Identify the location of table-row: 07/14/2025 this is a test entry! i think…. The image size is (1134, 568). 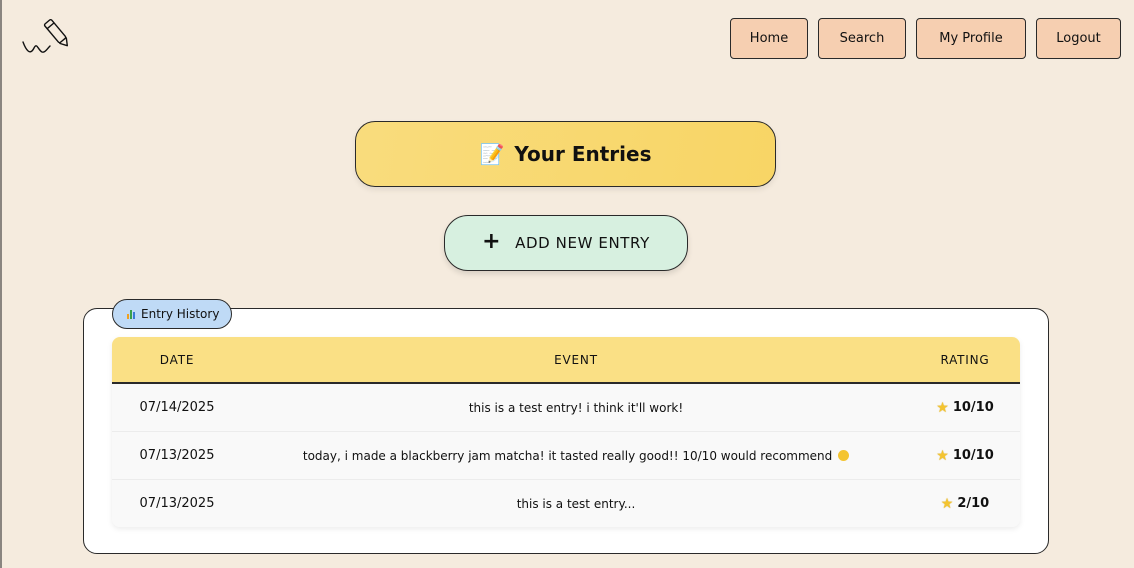
(566, 408).